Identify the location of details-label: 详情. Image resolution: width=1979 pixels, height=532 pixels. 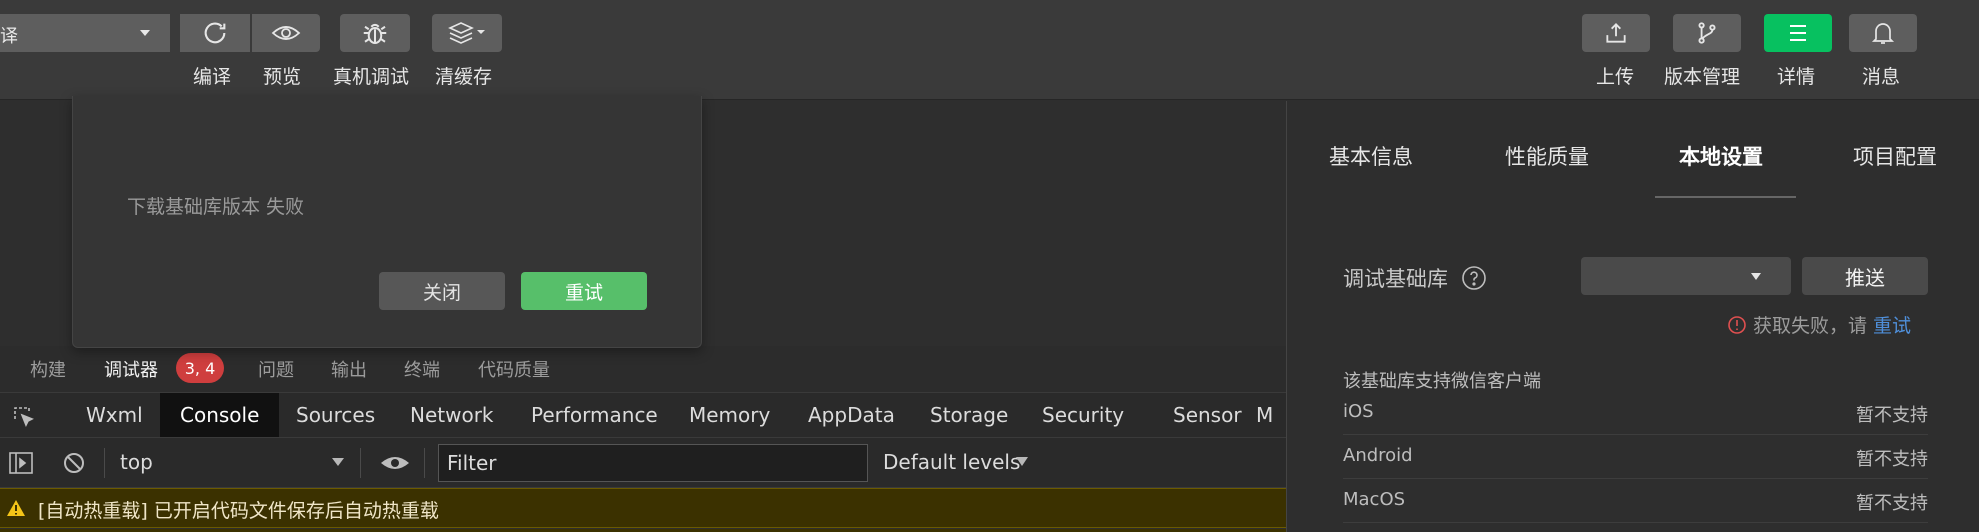
(1796, 77).